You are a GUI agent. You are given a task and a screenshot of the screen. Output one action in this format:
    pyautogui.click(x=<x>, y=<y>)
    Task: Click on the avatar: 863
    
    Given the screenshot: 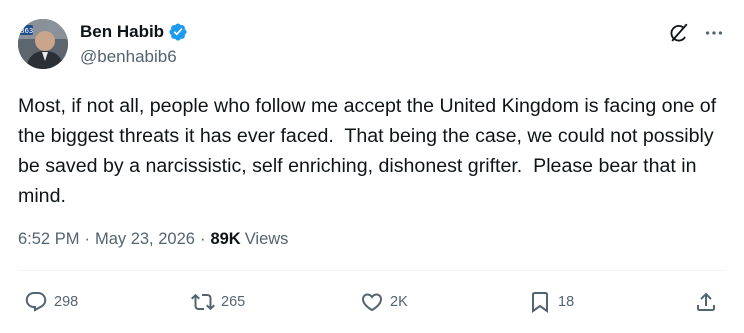 What is the action you would take?
    pyautogui.click(x=43, y=44)
    